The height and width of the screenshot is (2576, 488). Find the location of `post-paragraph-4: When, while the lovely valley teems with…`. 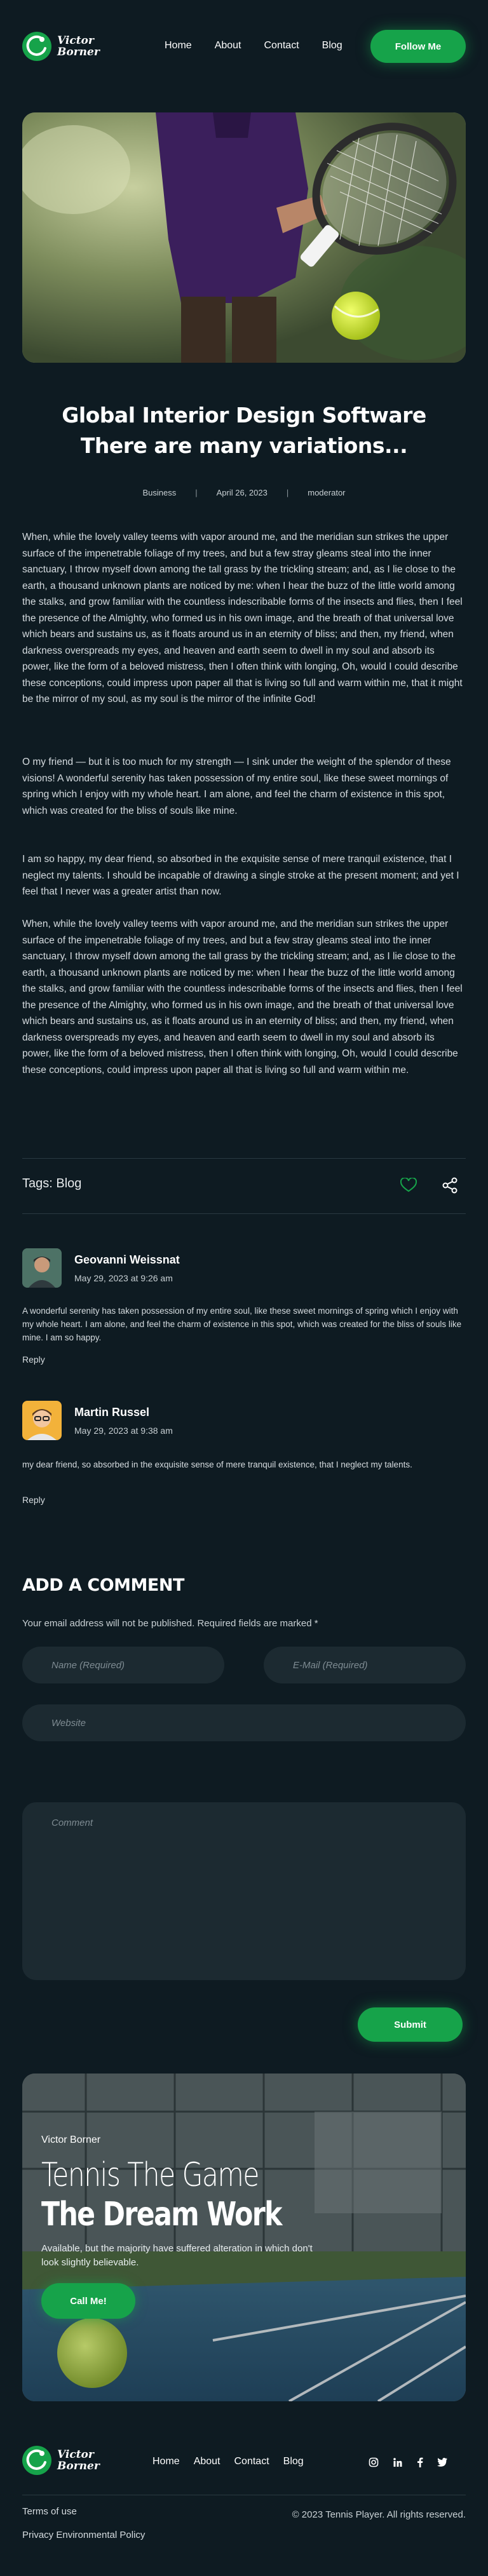

post-paragraph-4: When, while the lovely valley teems with… is located at coordinates (242, 997).